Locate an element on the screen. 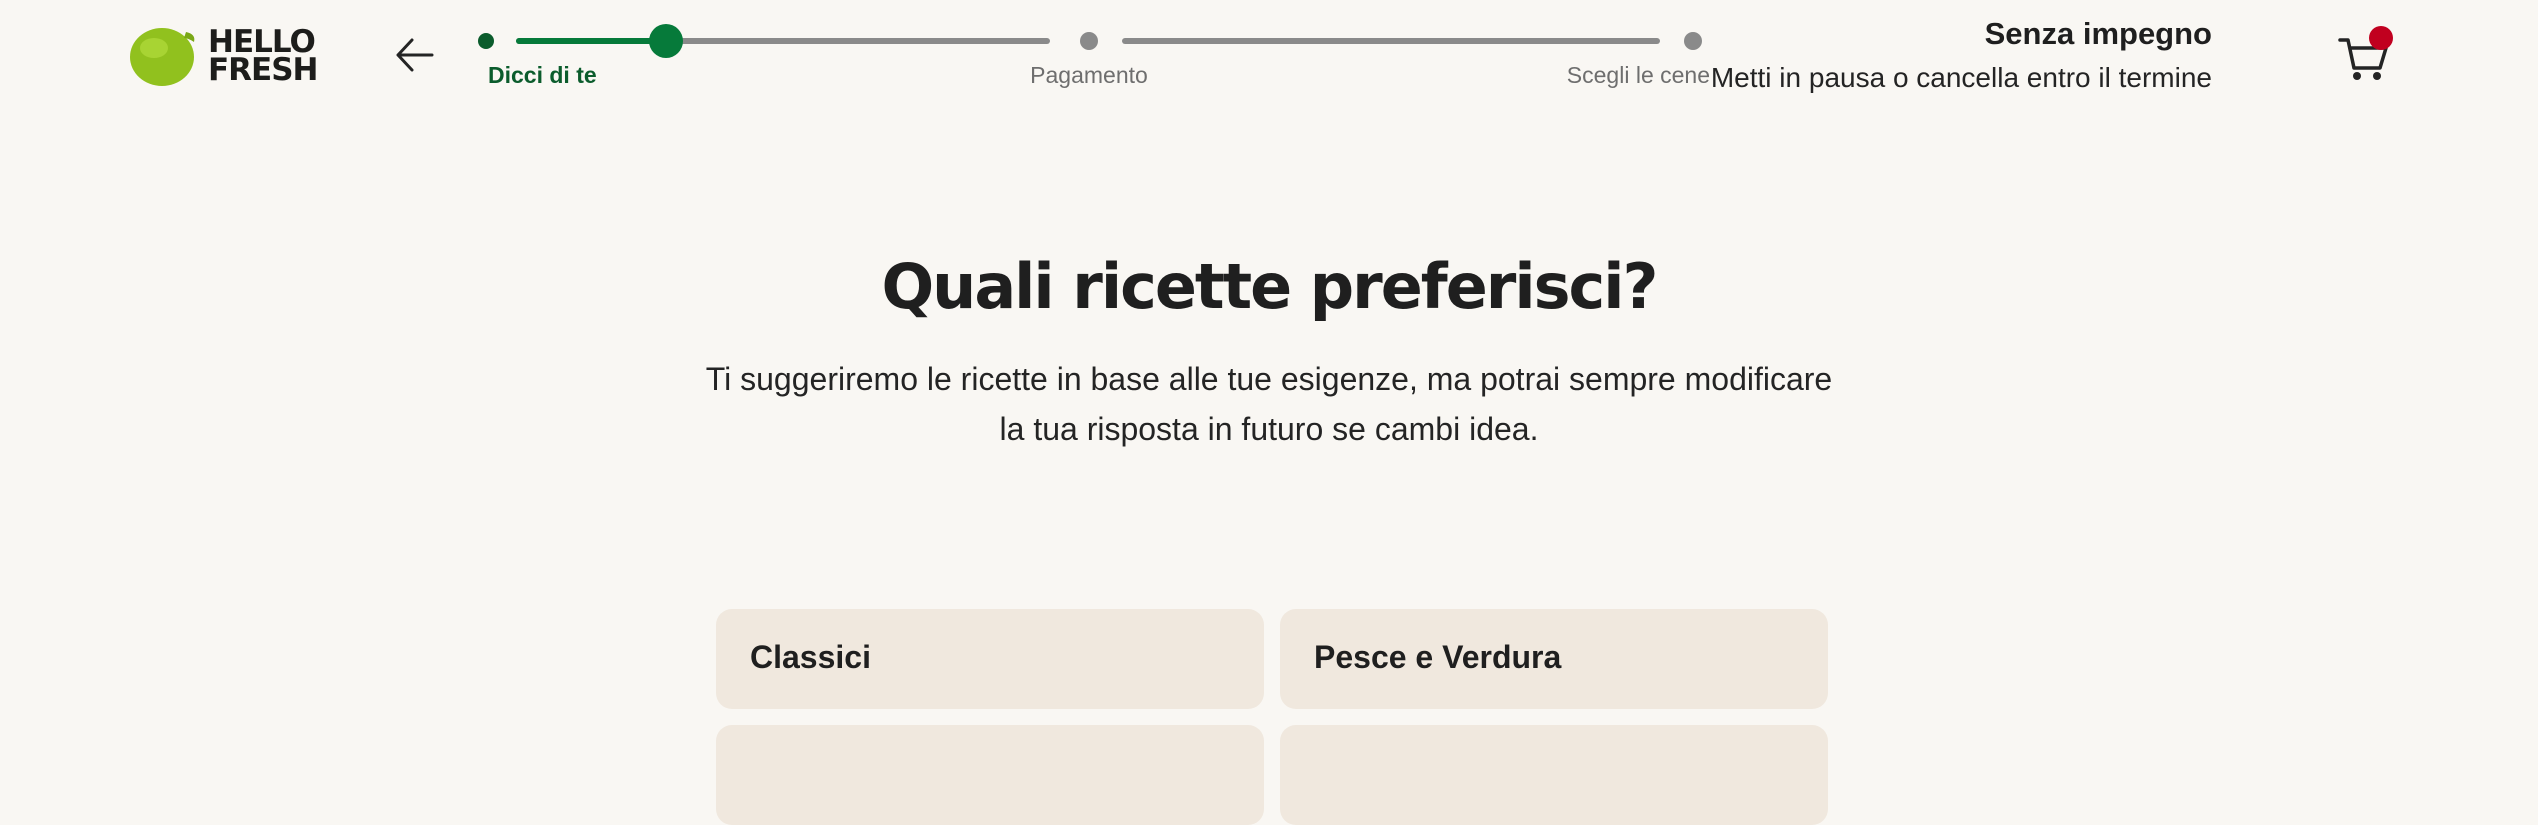 The width and height of the screenshot is (2538, 825). progress-segment-1-fill is located at coordinates (591, 41).